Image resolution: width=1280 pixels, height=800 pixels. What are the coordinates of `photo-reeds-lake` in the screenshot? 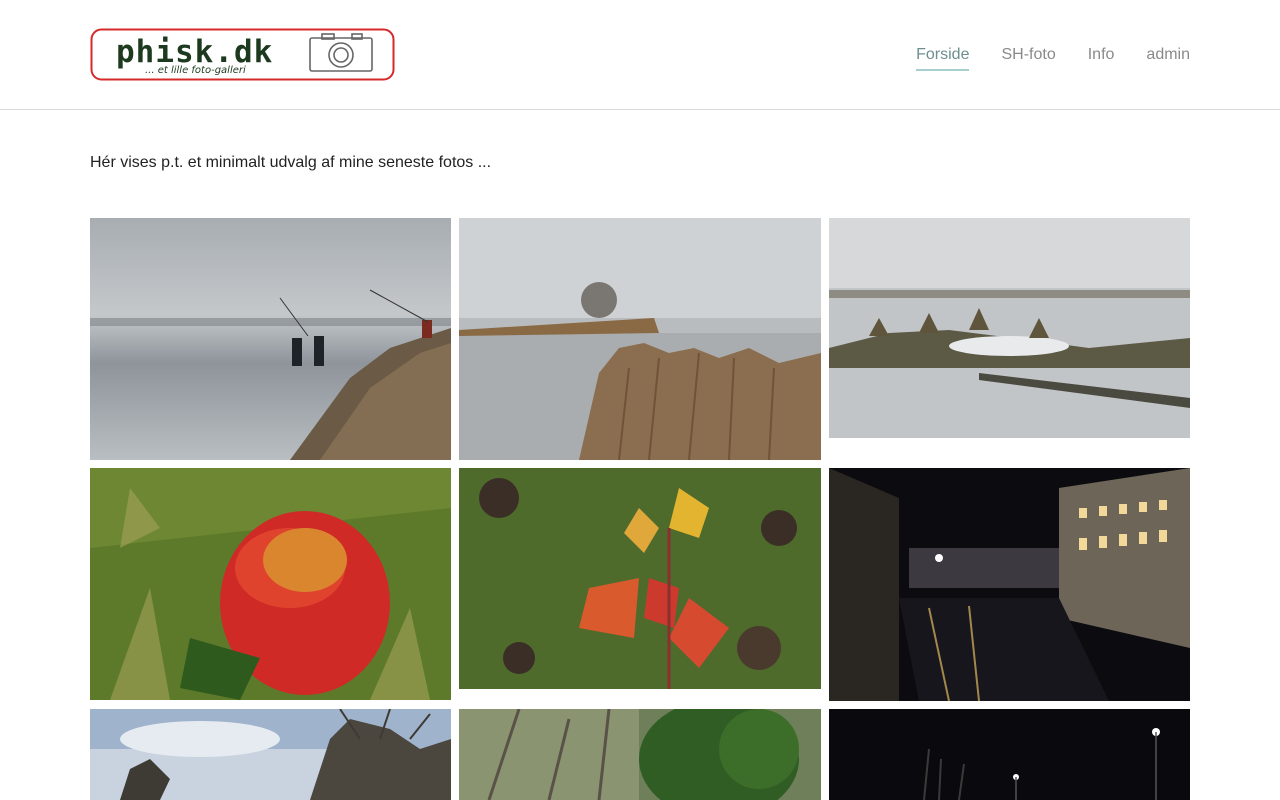 It's located at (640, 339).